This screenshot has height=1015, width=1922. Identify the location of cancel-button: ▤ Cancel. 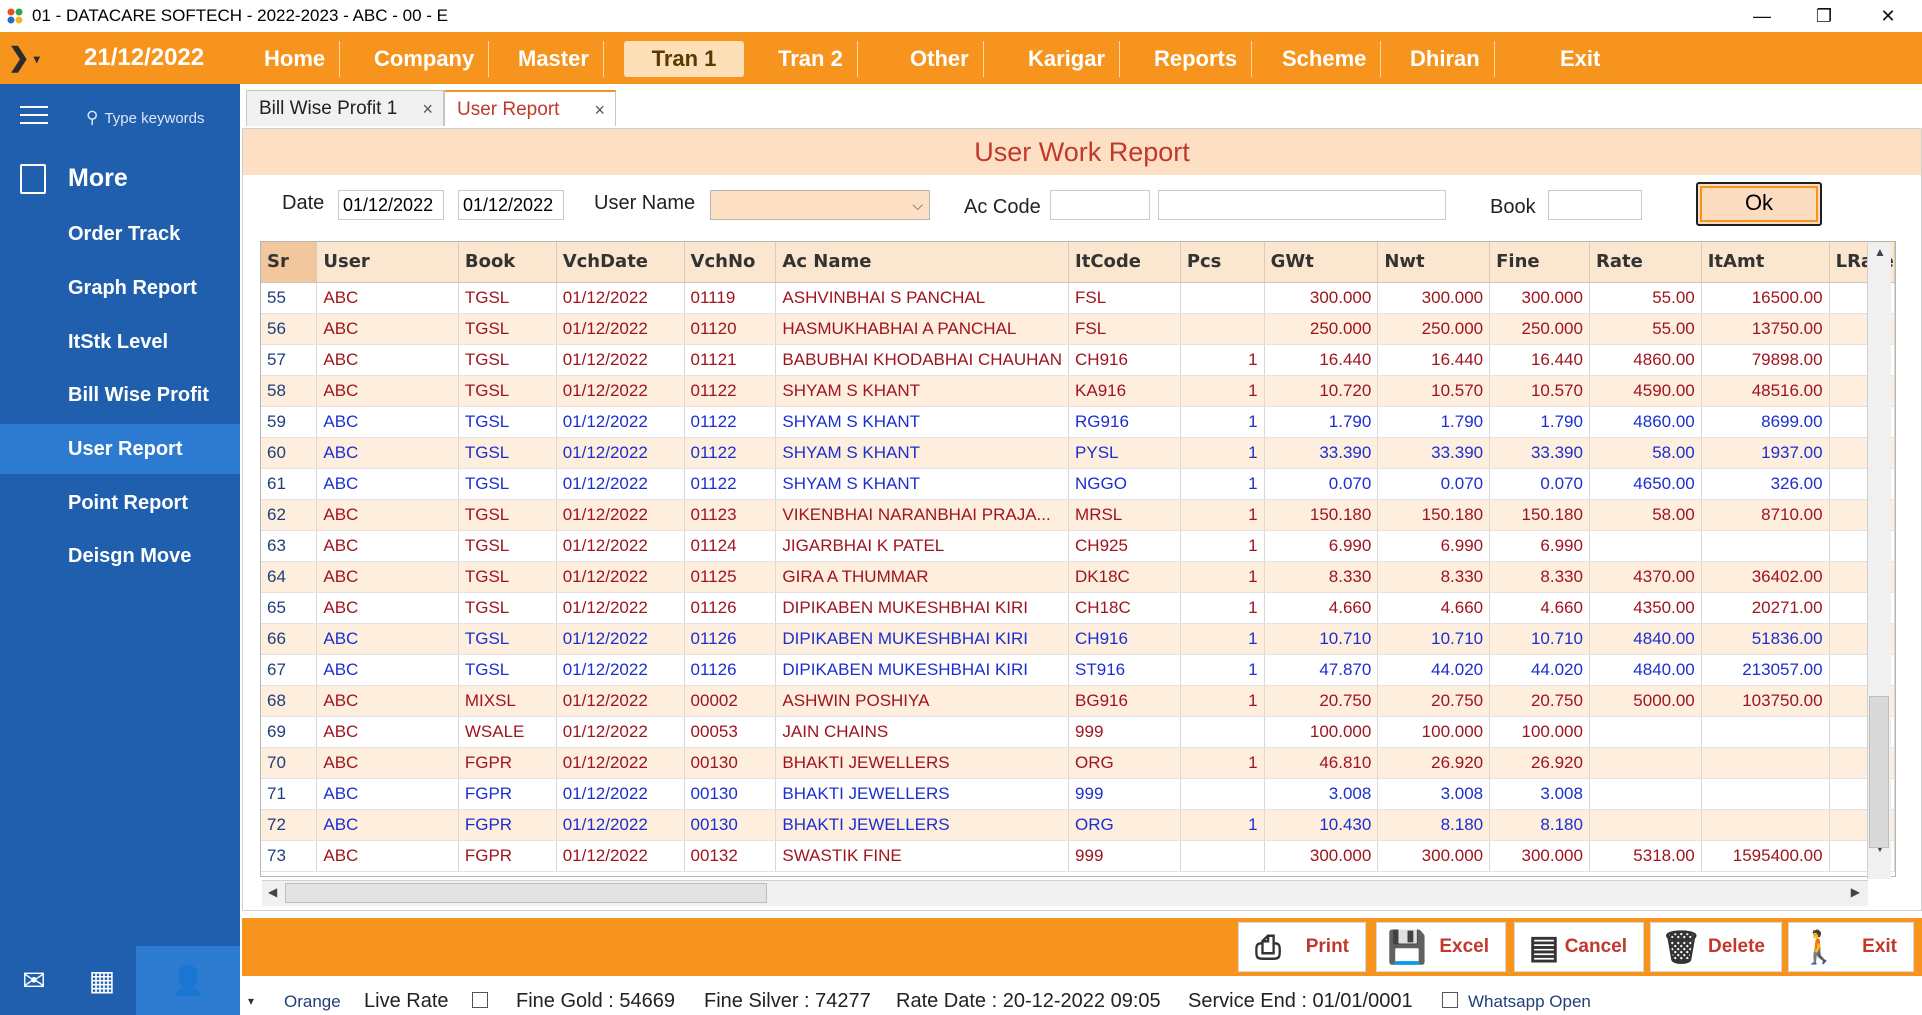
(1579, 947).